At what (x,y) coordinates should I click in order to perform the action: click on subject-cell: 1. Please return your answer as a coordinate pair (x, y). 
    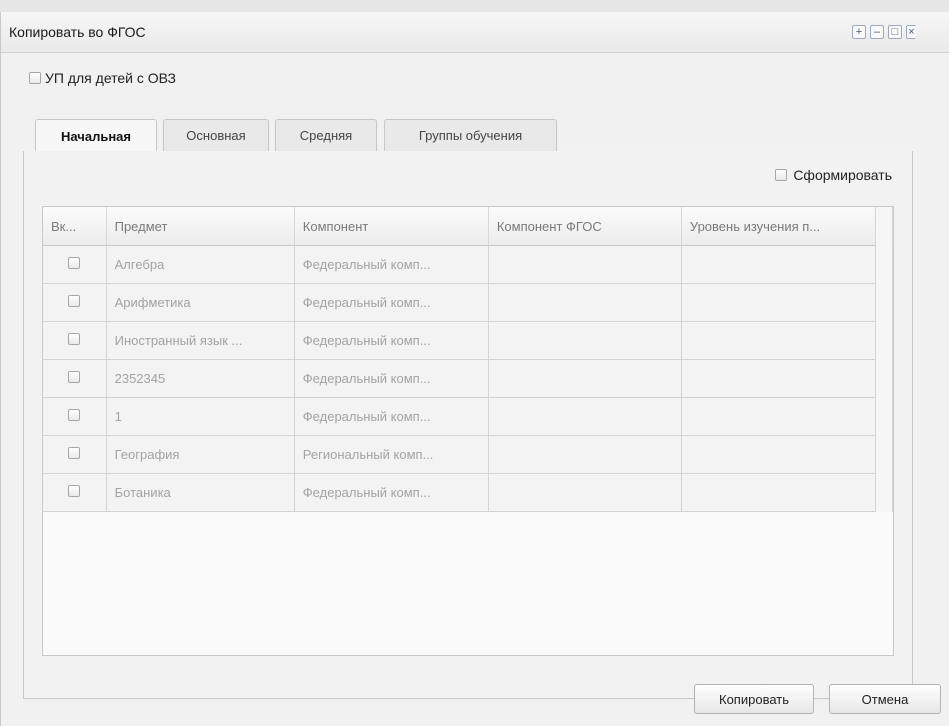
    Looking at the image, I should click on (200, 416).